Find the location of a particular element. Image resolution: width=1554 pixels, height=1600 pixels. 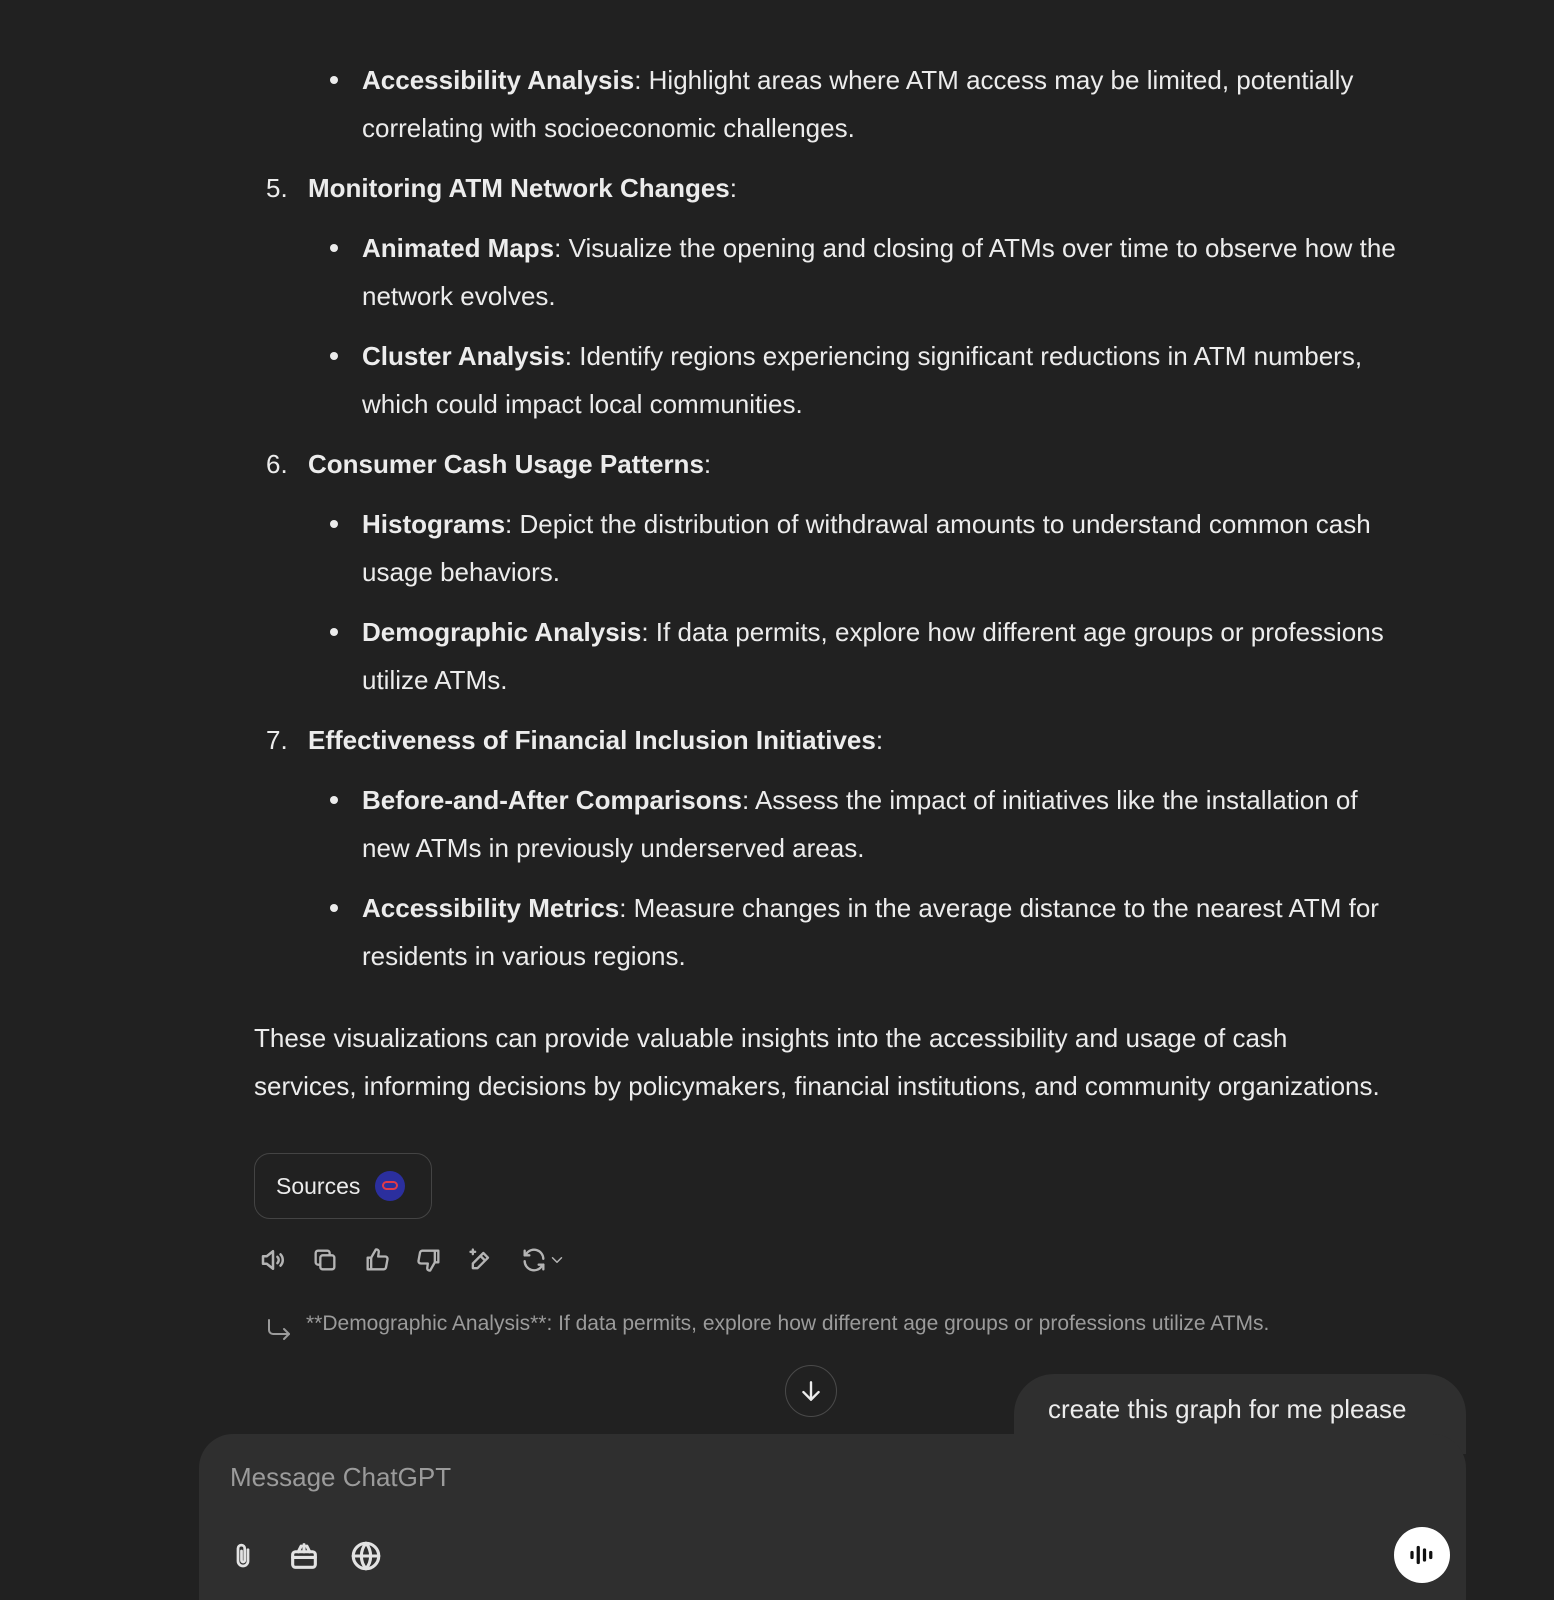

bullet-title: Accessibility Analysis is located at coordinates (498, 80).